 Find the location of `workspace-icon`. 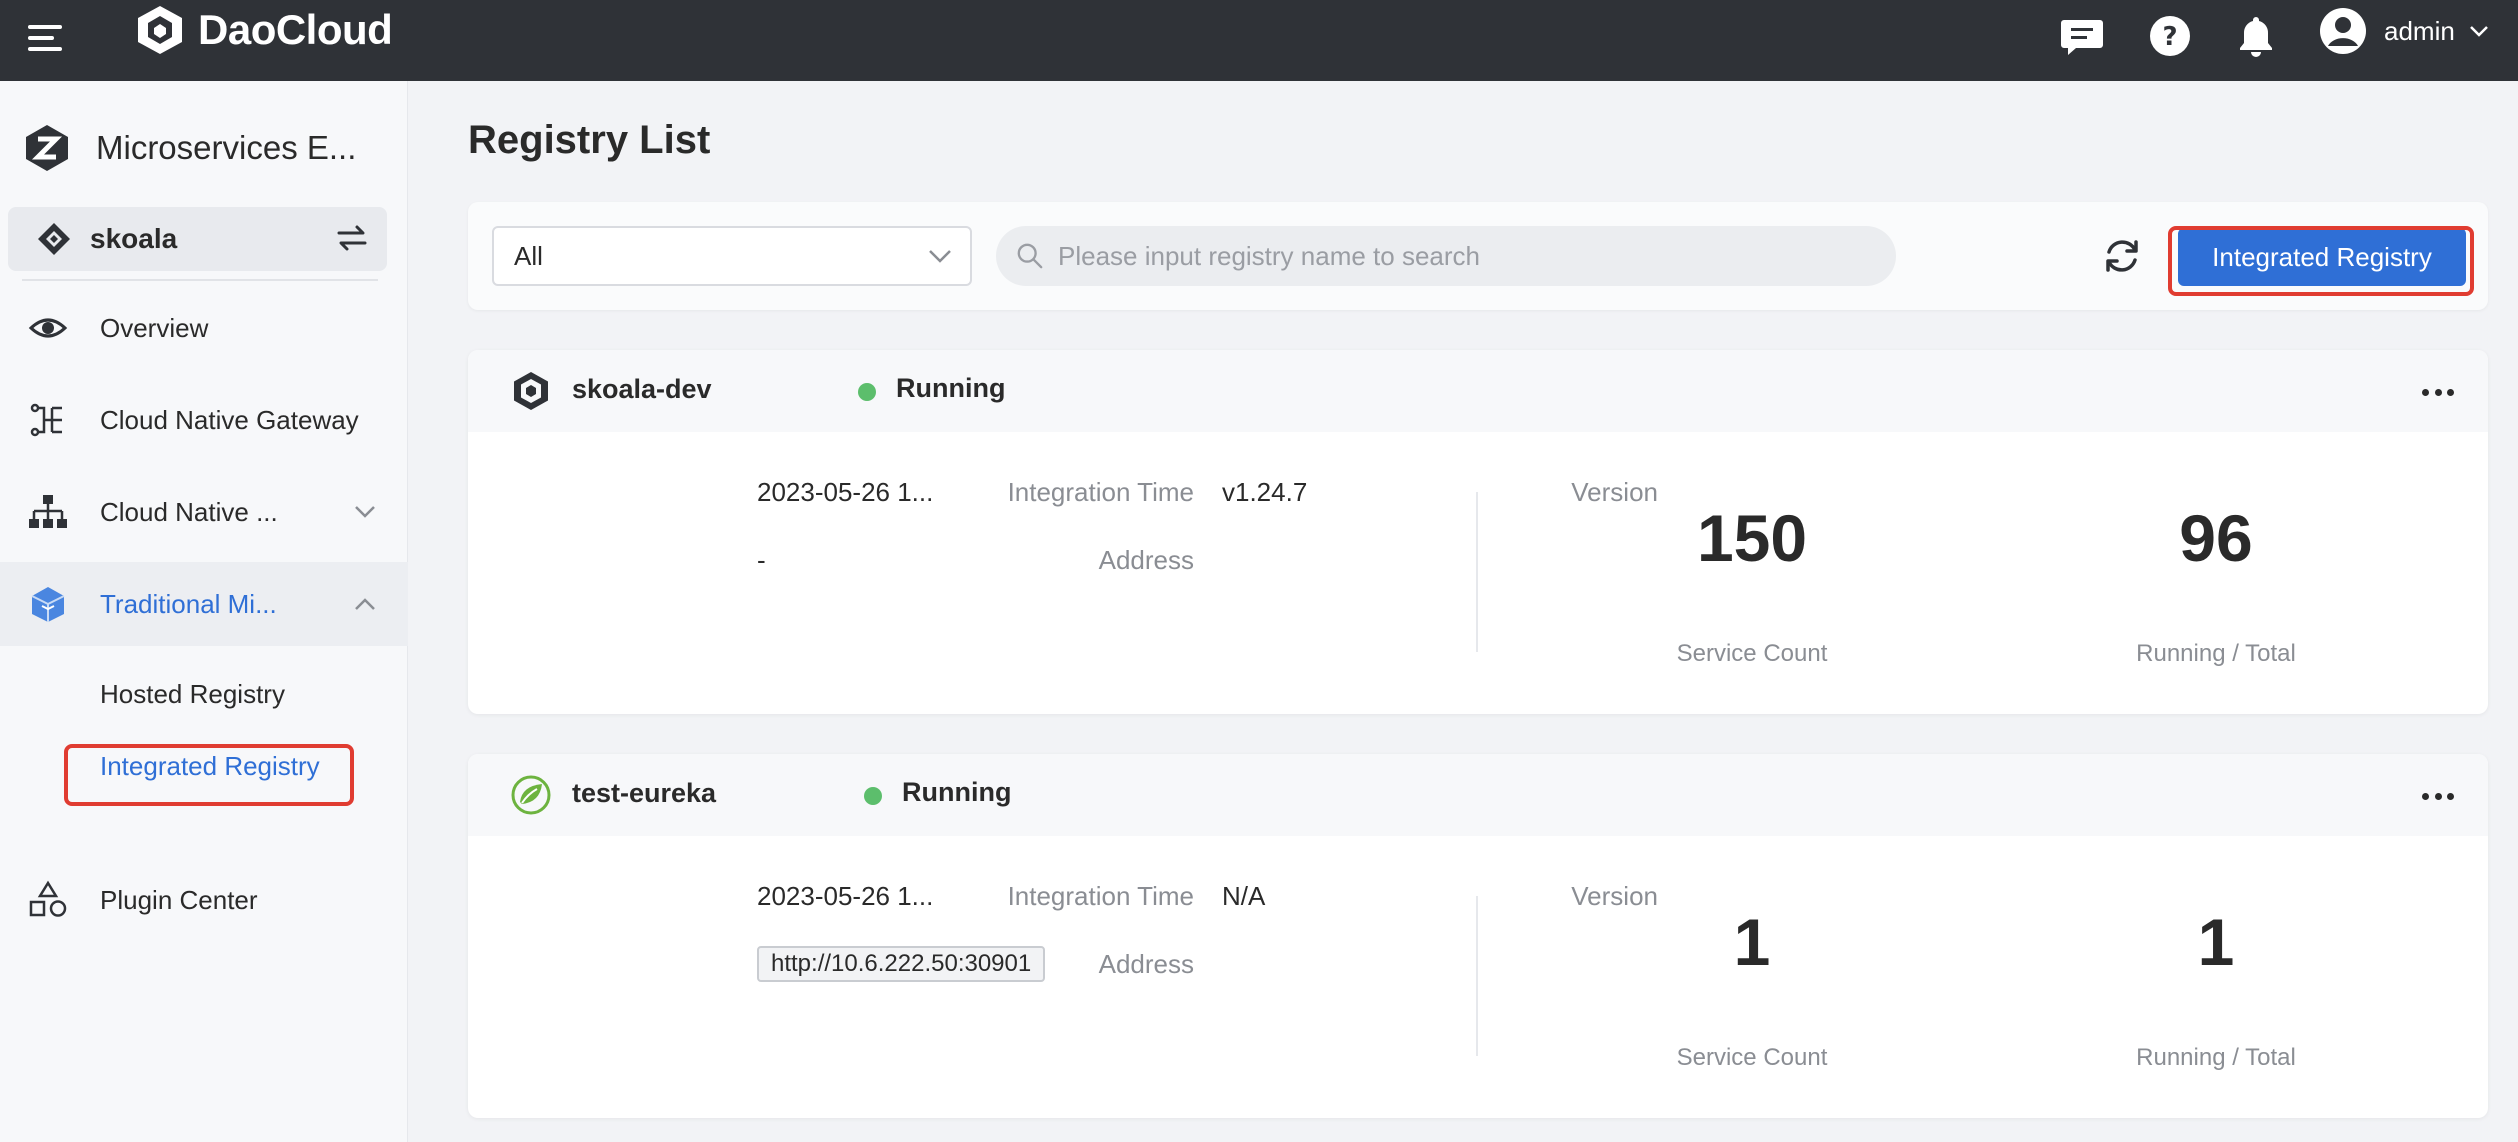

workspace-icon is located at coordinates (54, 239).